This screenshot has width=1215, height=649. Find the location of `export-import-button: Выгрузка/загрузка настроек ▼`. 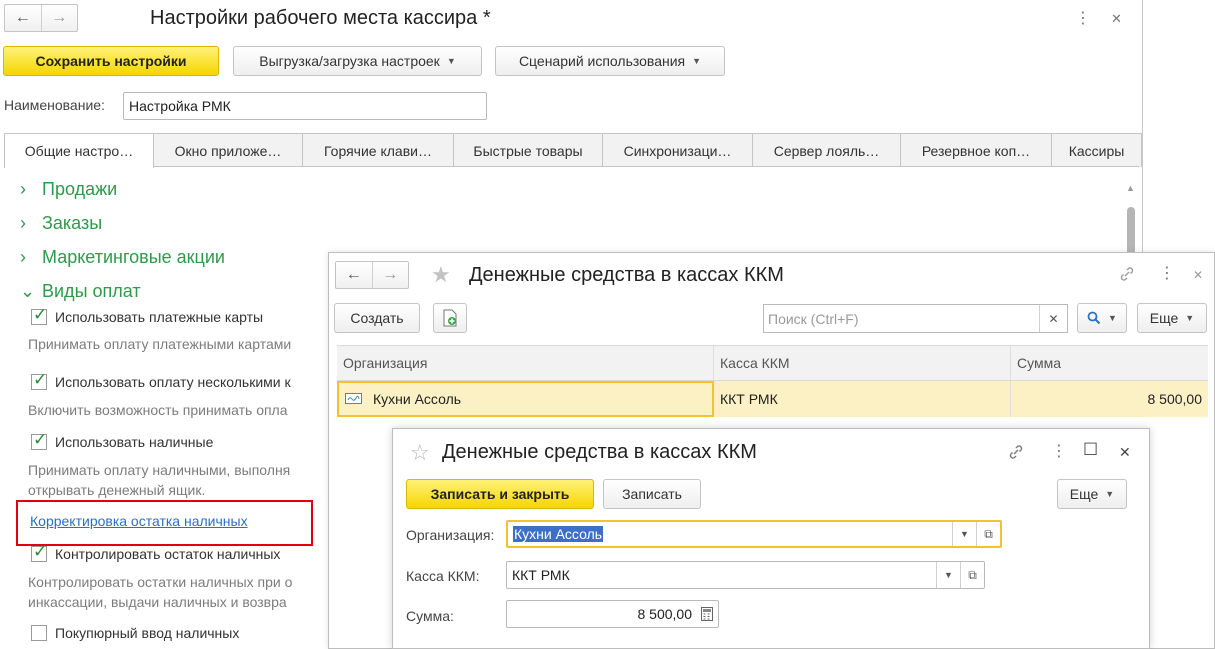

export-import-button: Выгрузка/загрузка настроек ▼ is located at coordinates (357, 61).